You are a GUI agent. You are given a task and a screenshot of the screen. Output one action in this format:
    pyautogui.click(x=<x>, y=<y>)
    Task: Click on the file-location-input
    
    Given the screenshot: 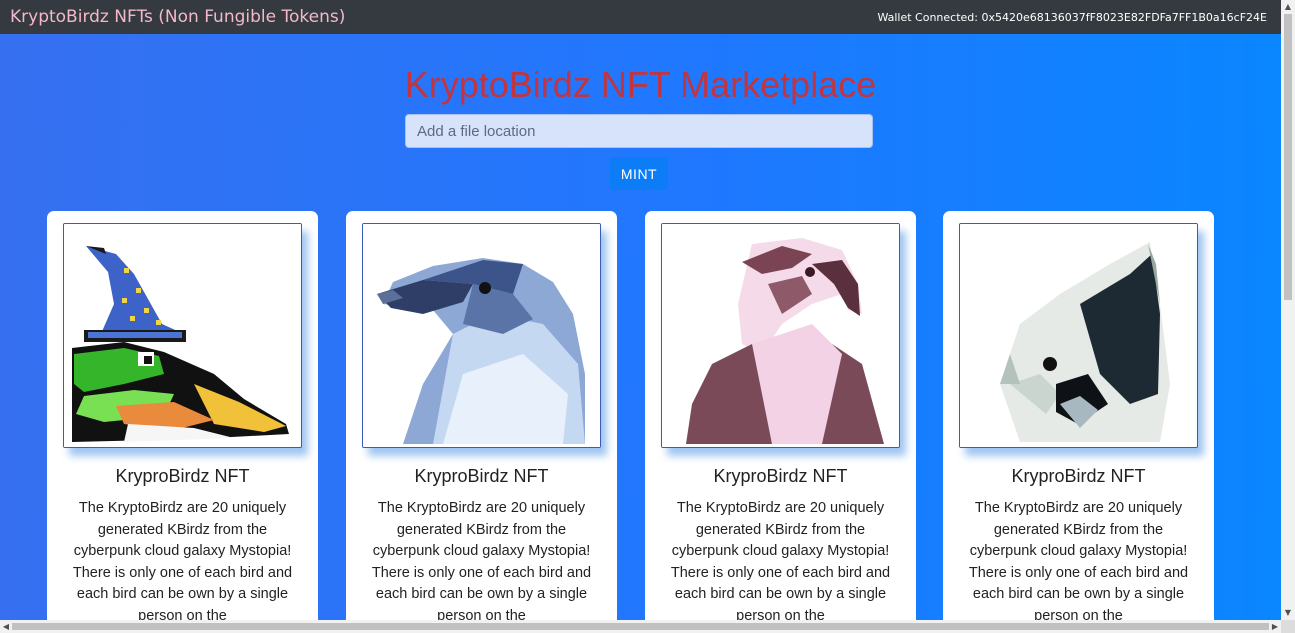 What is the action you would take?
    pyautogui.click(x=639, y=131)
    